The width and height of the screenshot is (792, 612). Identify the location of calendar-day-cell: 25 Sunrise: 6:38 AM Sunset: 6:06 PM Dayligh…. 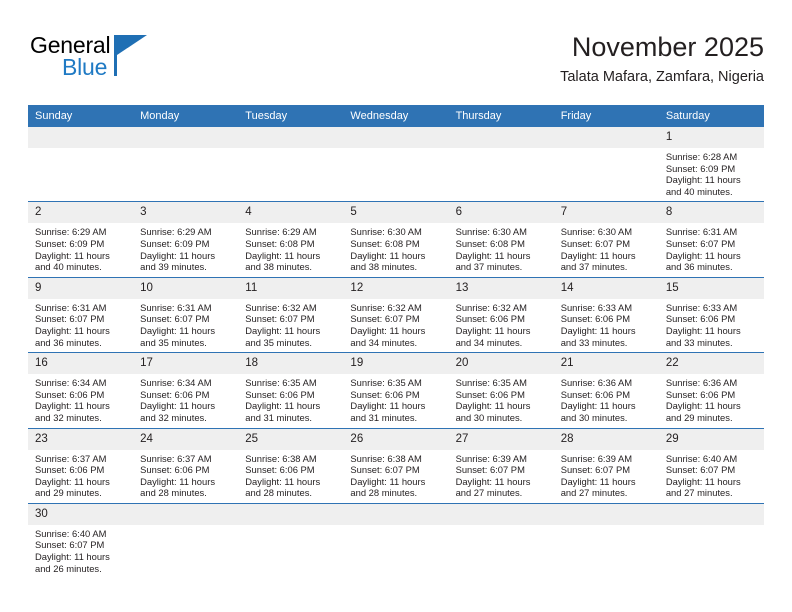
(291, 466).